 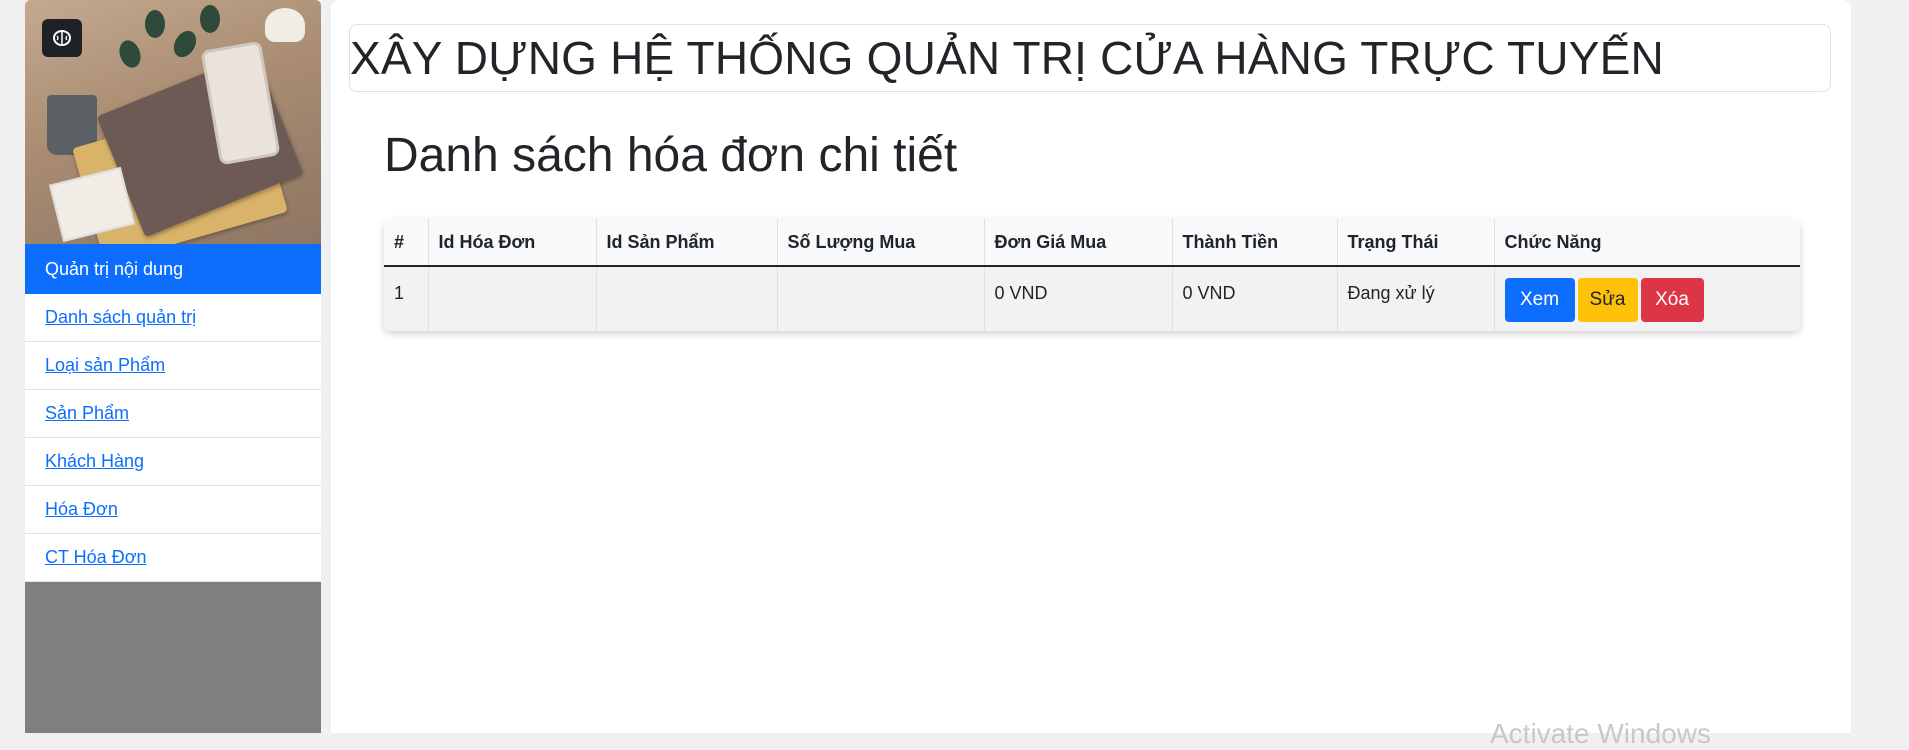 I want to click on column-header: Số Lượng Mua, so click(x=881, y=243).